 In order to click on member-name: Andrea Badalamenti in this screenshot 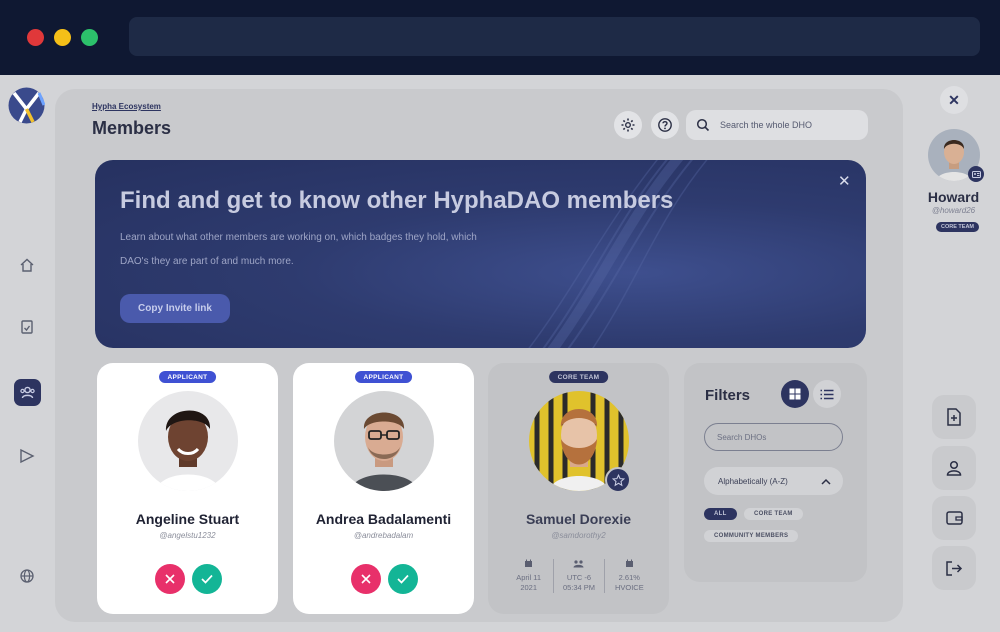, I will do `click(383, 519)`.